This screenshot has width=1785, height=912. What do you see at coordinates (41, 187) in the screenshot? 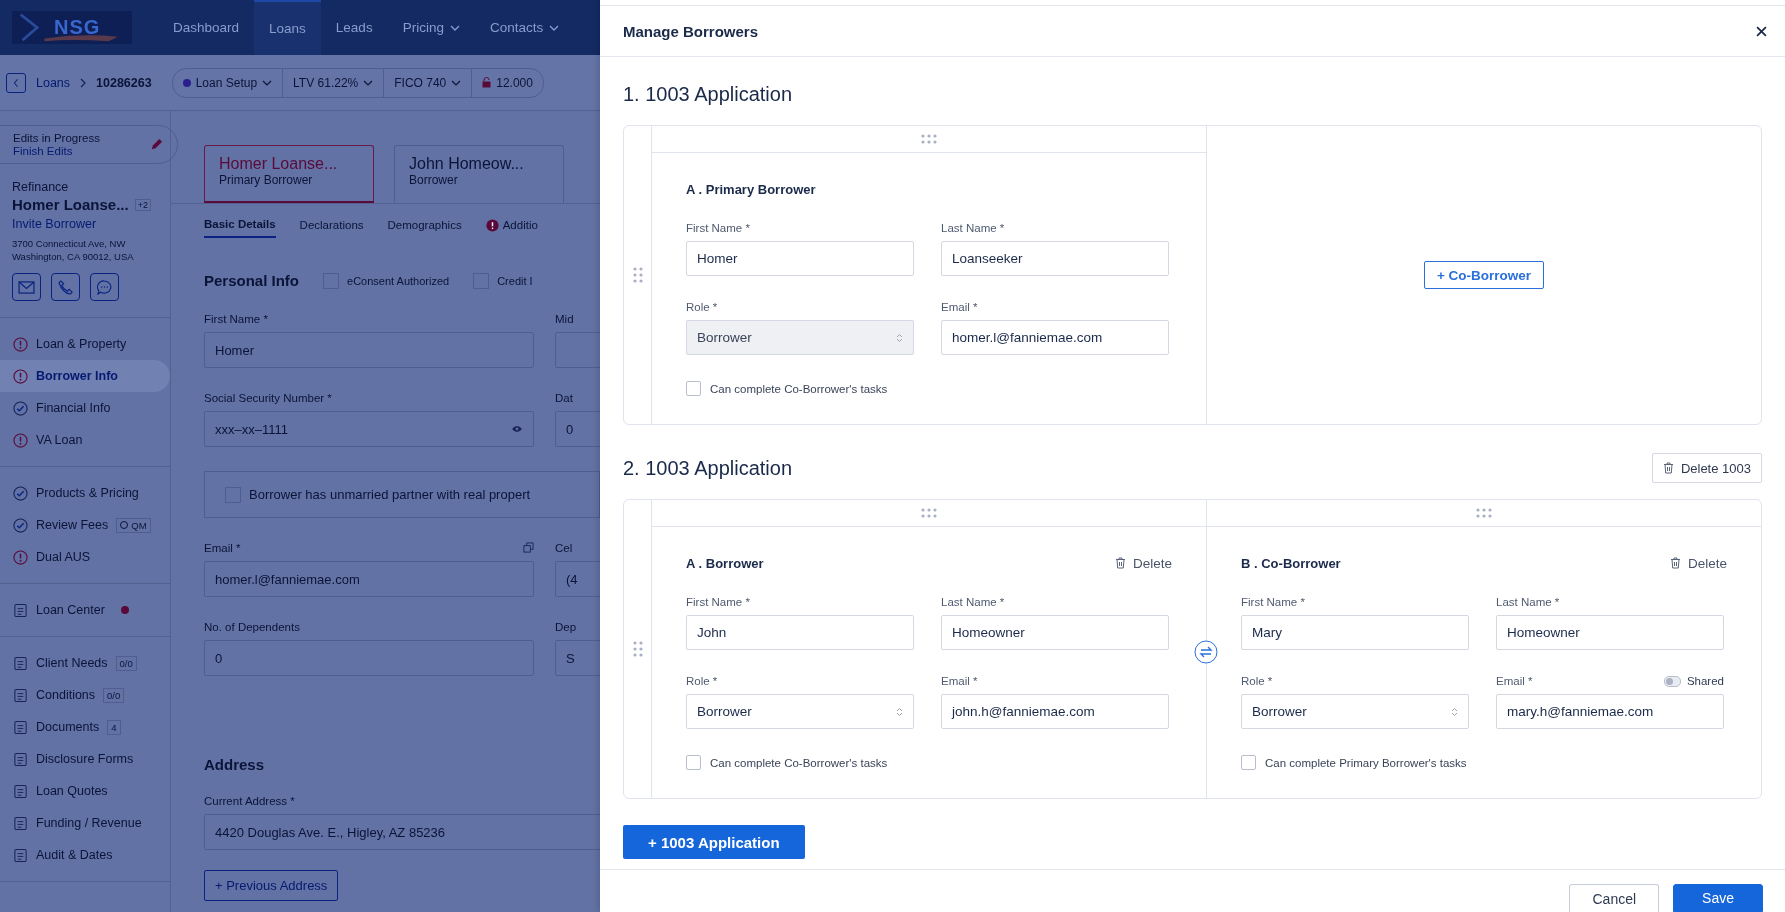
I see `loan-type: Refinance` at bounding box center [41, 187].